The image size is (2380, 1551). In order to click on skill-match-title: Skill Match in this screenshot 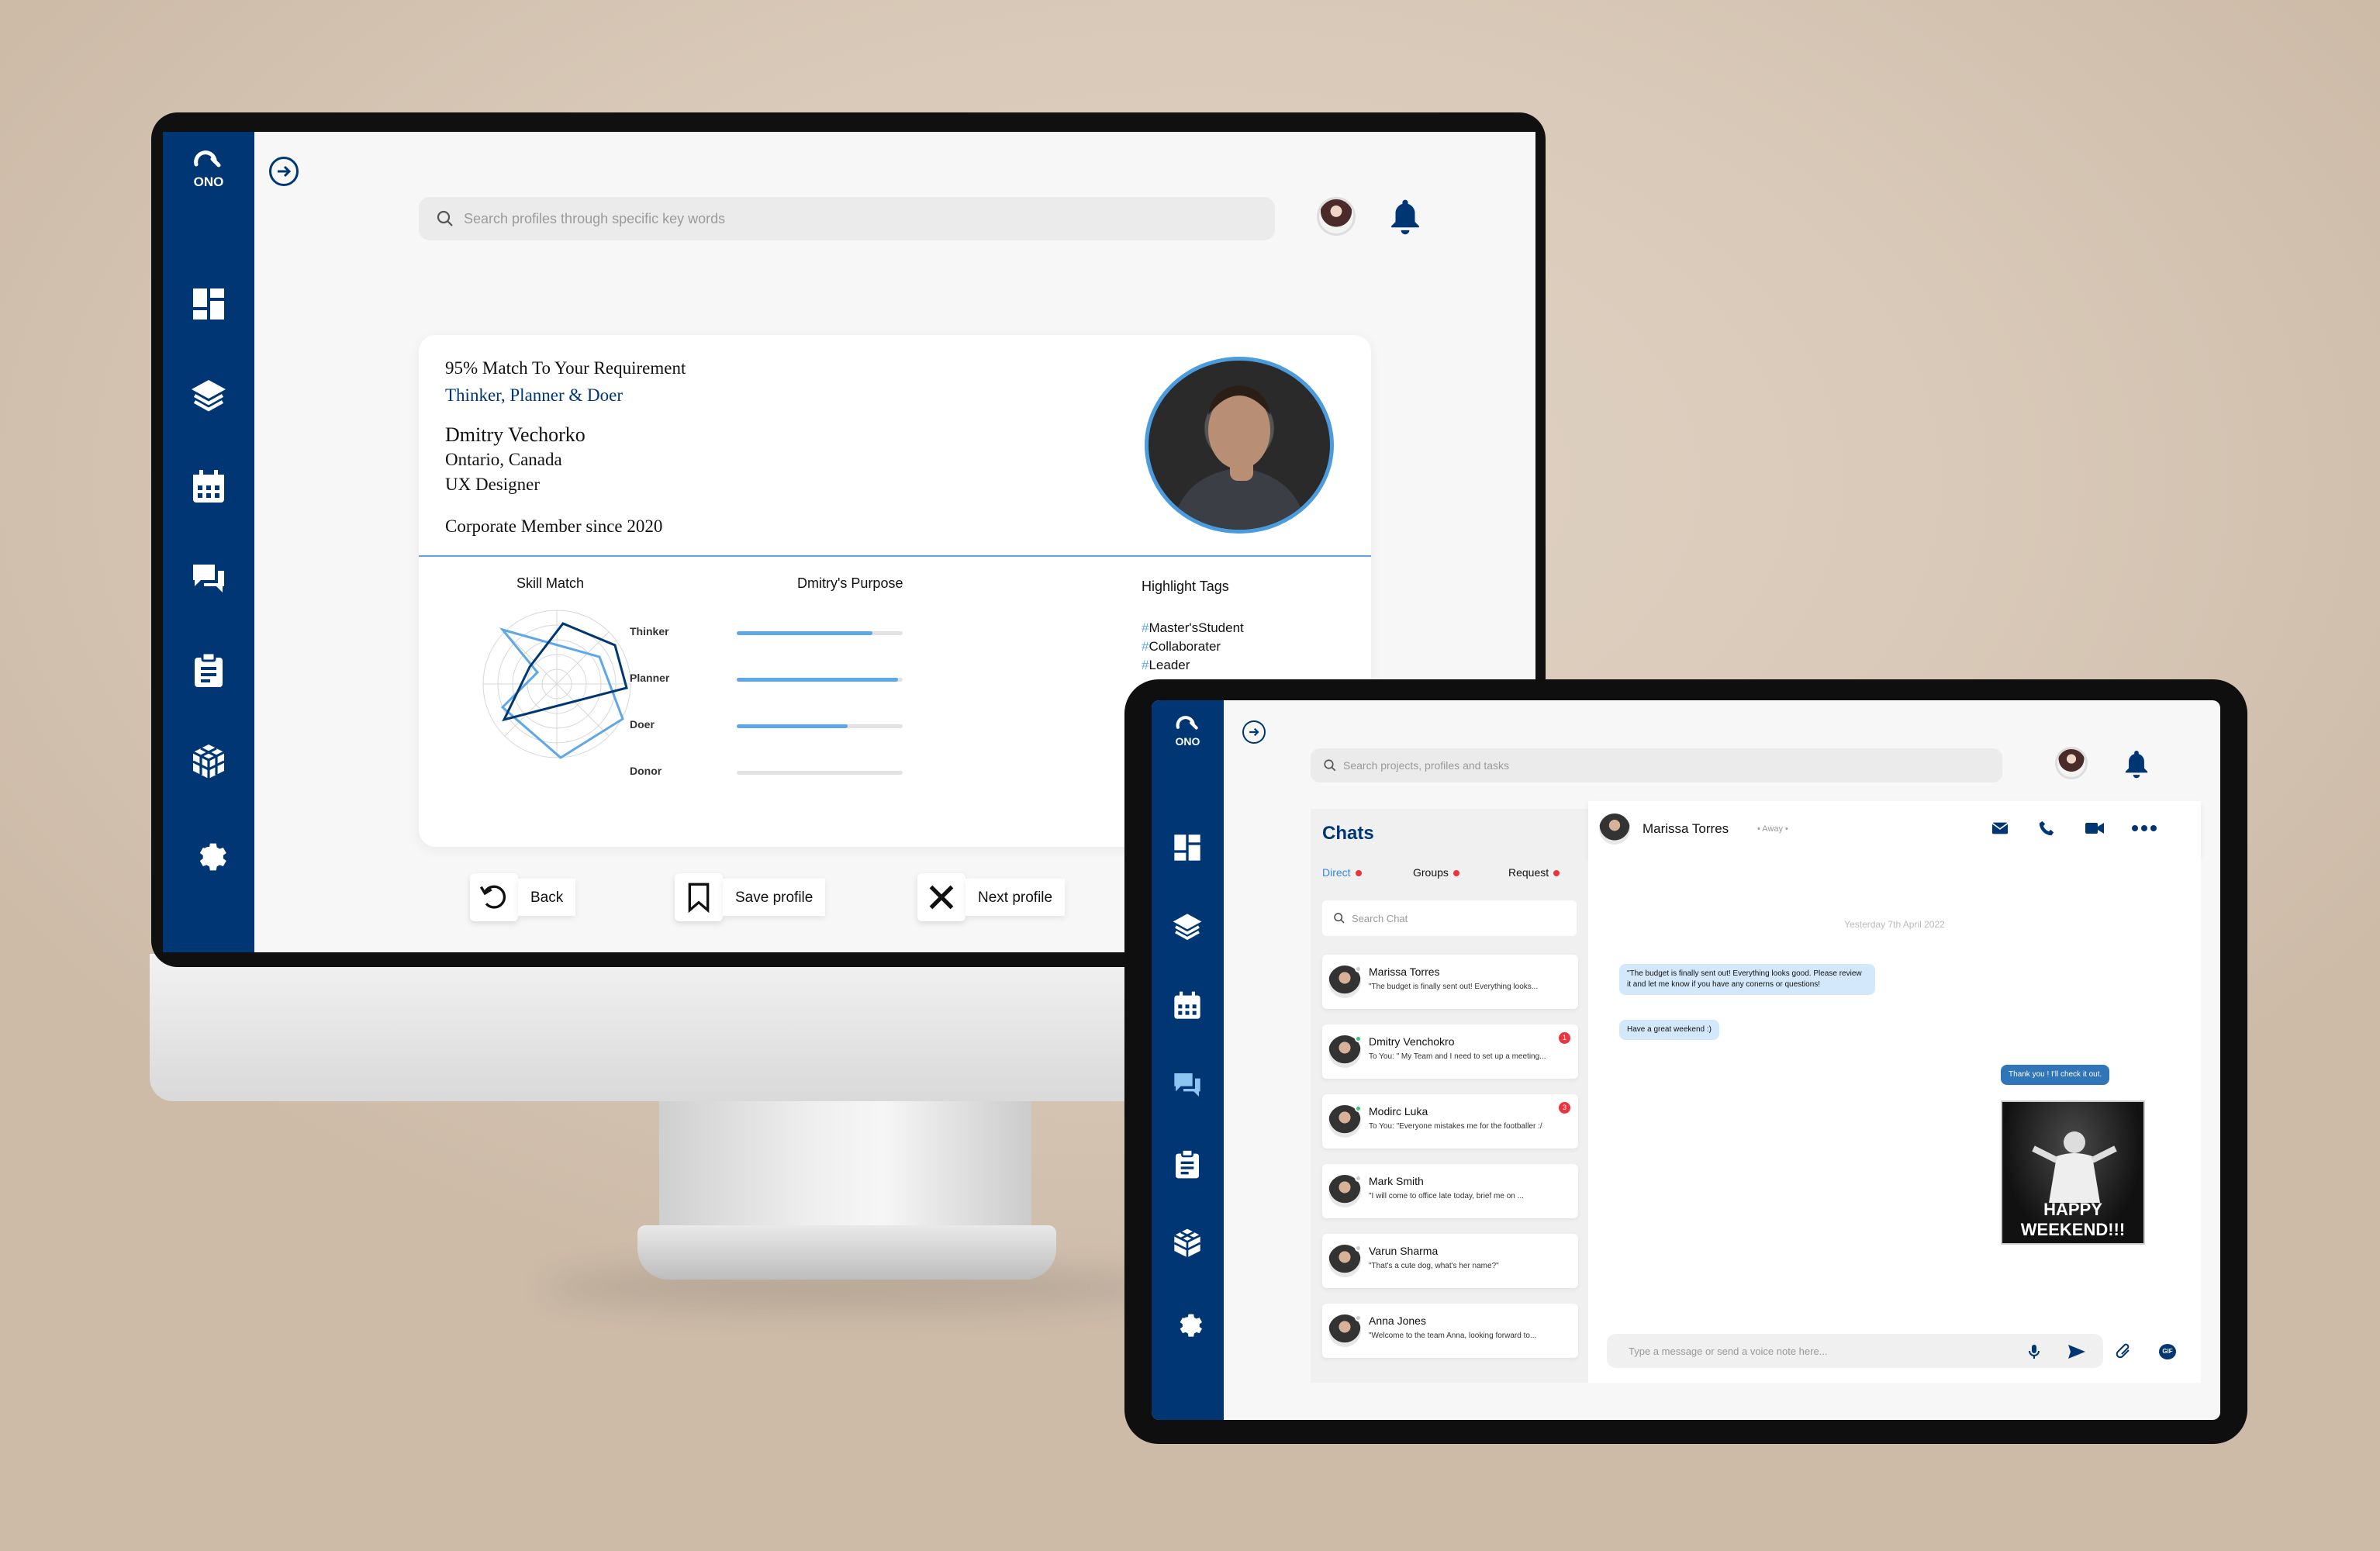, I will do `click(550, 583)`.